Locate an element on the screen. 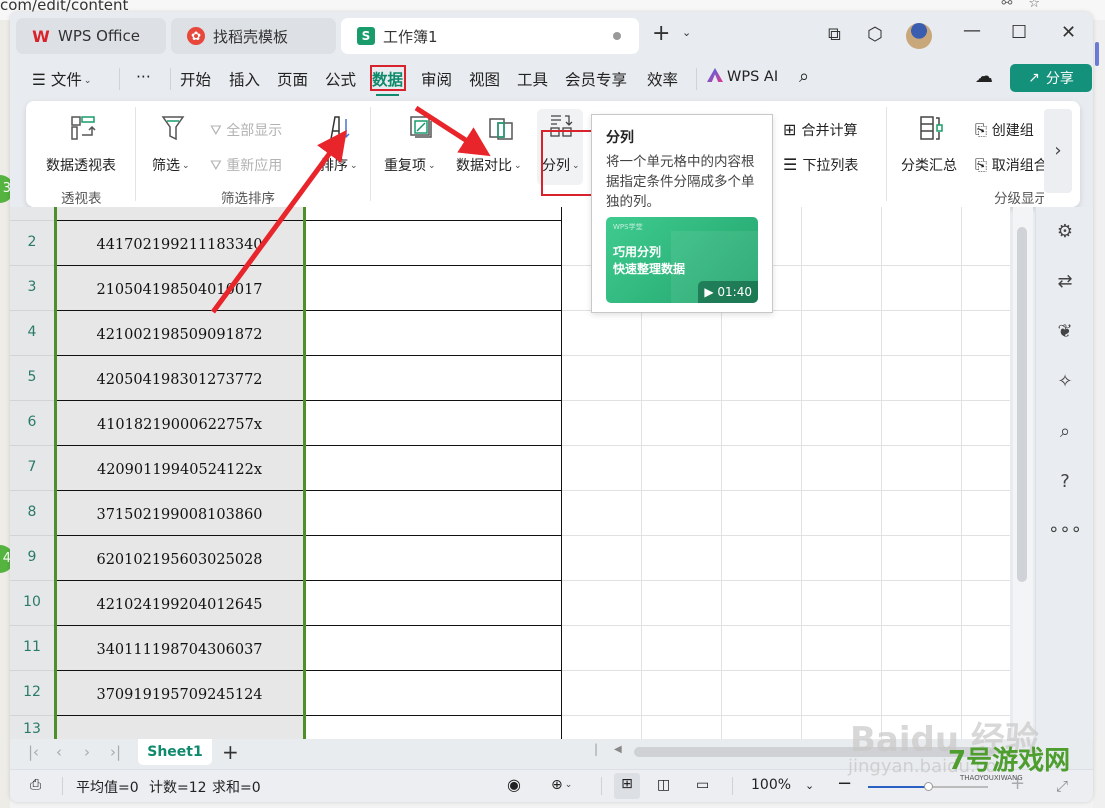  cell-id-number: 210504198504010017 is located at coordinates (179, 288).